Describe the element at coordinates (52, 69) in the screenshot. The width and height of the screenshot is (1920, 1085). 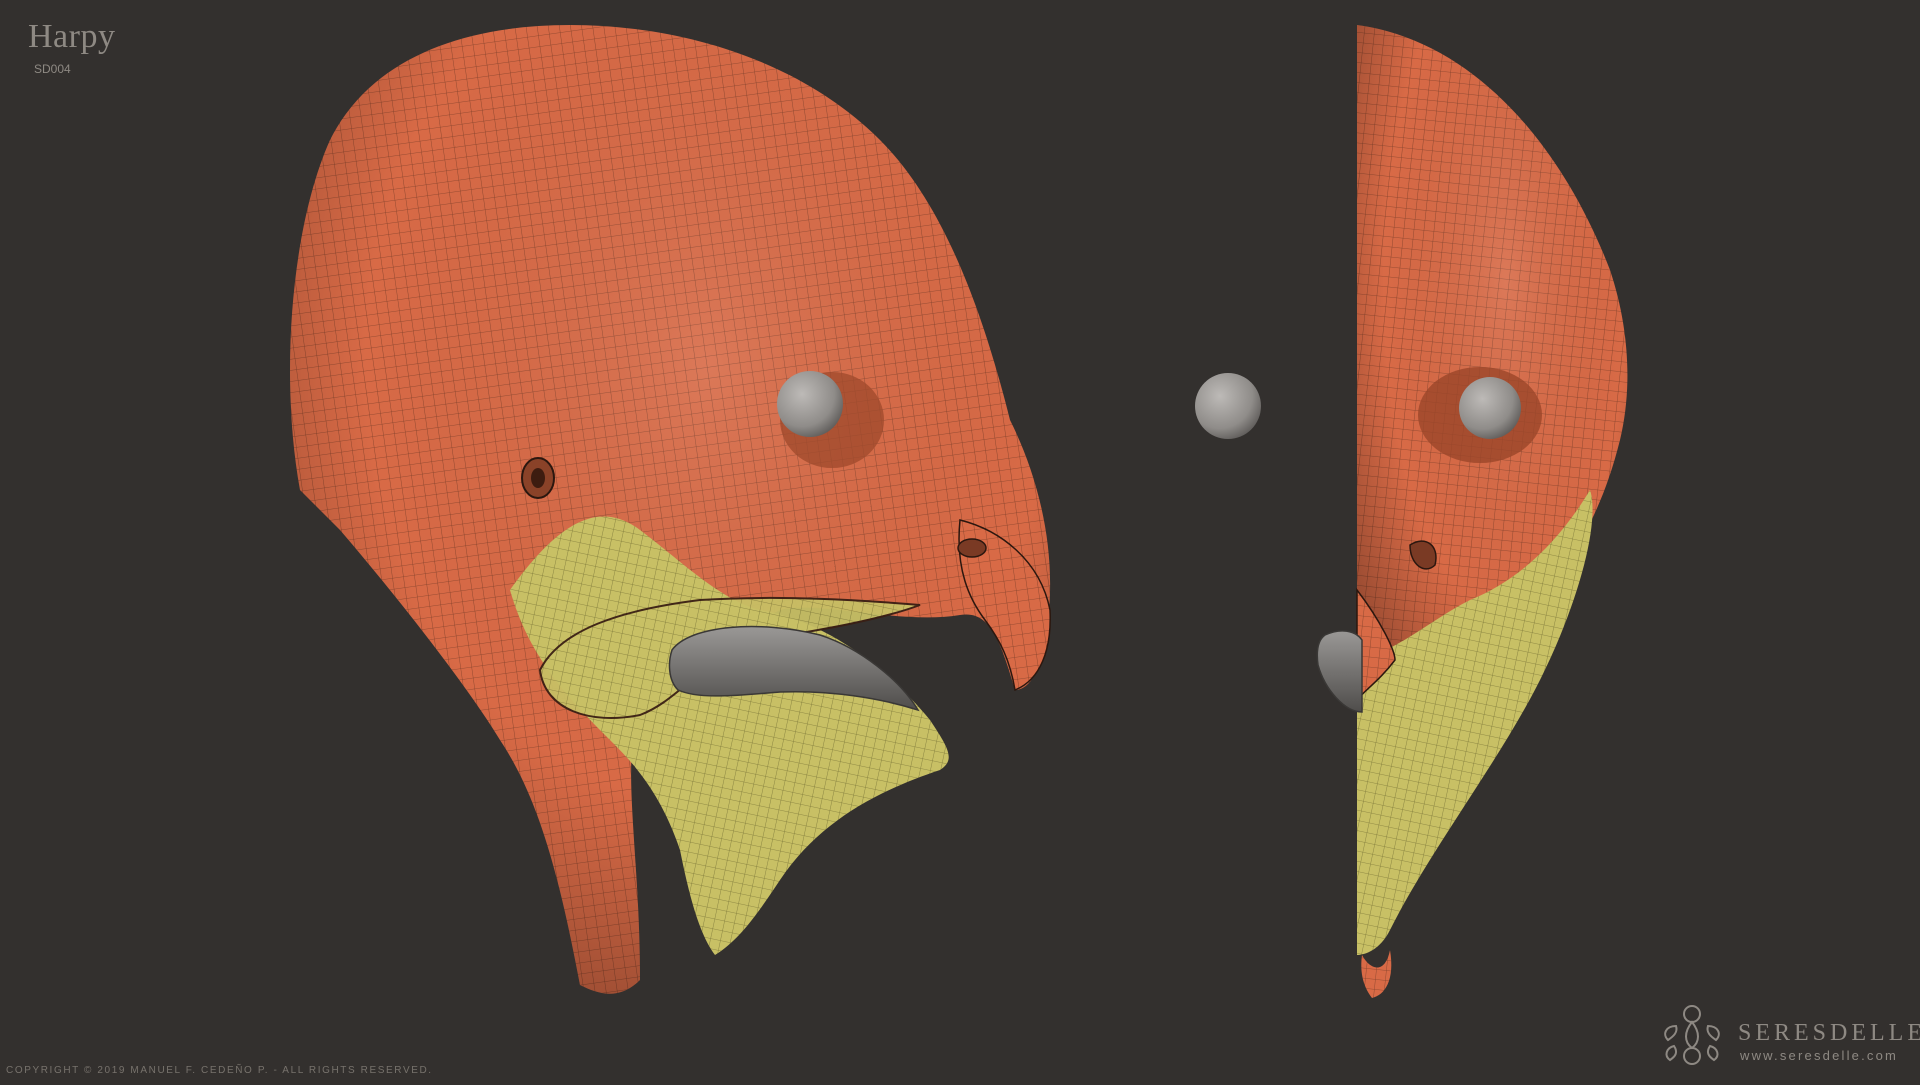
I see `model-code: SD004` at that location.